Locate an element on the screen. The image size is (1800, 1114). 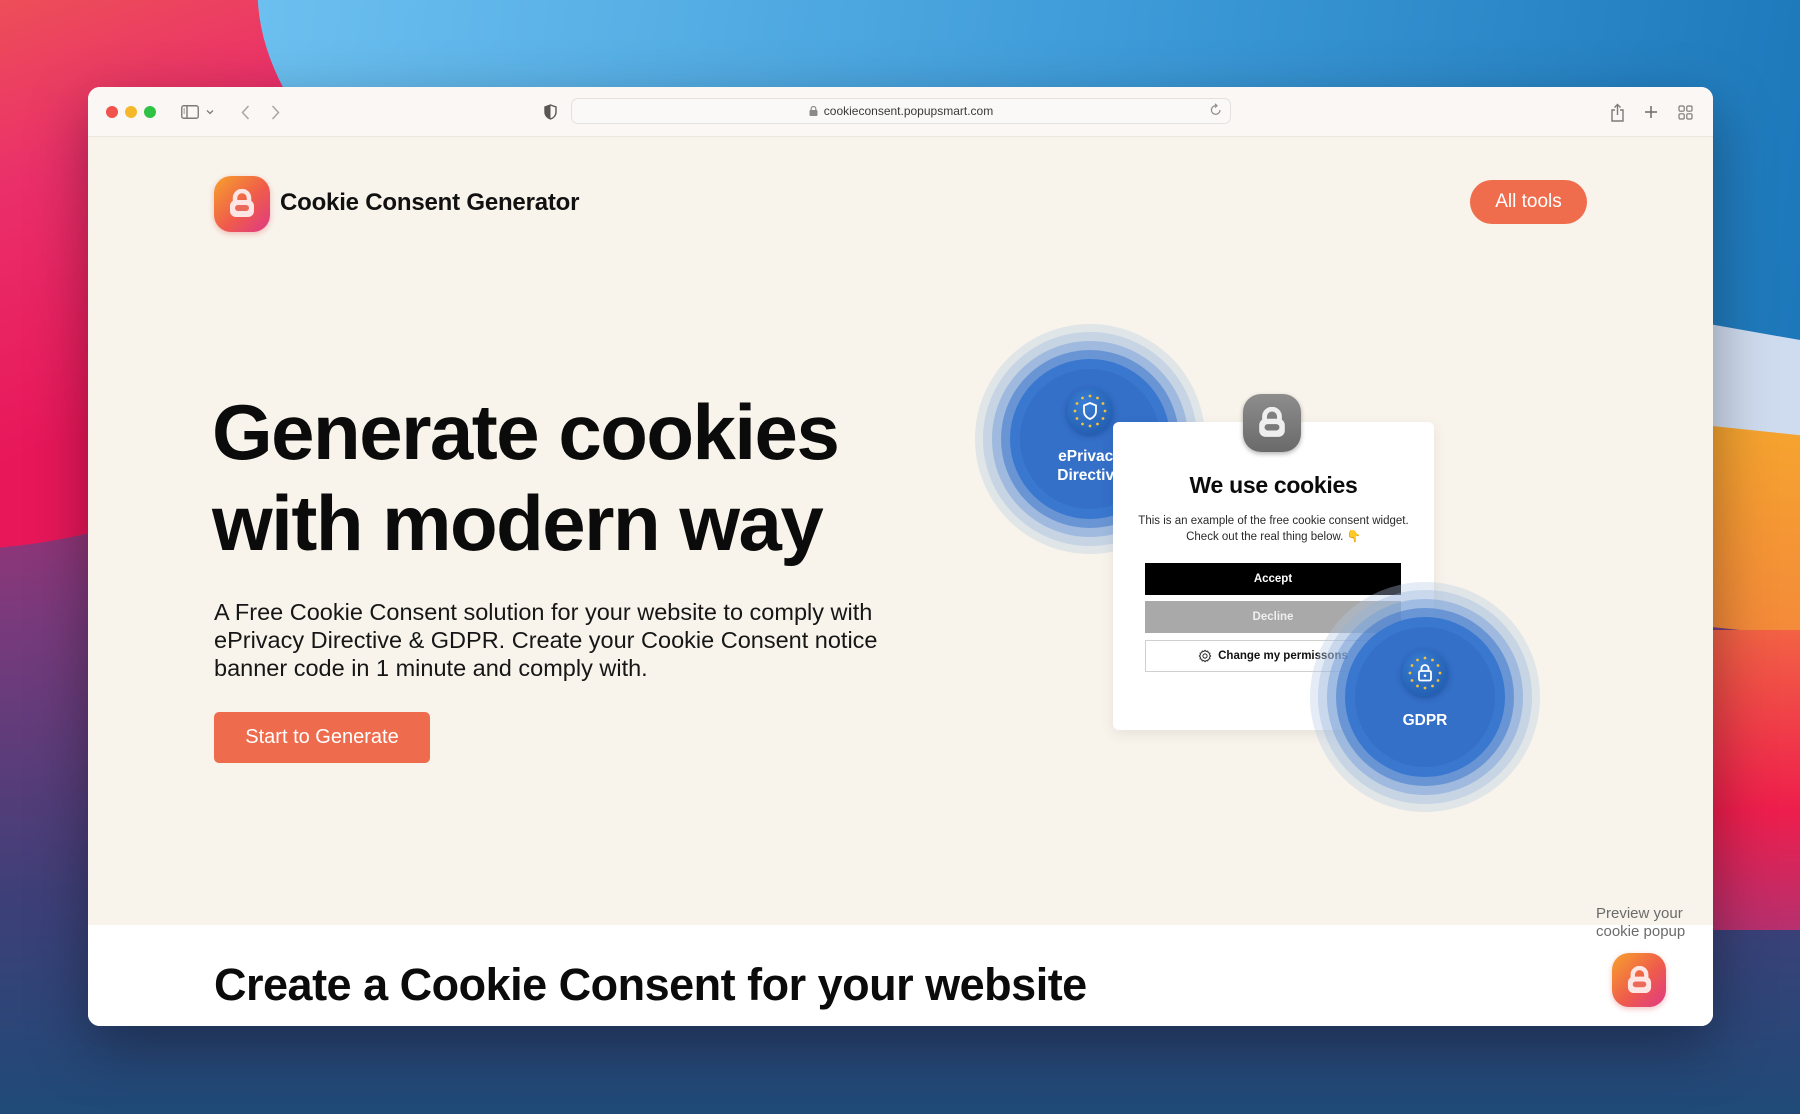
maximize-window-button is located at coordinates (150, 112).